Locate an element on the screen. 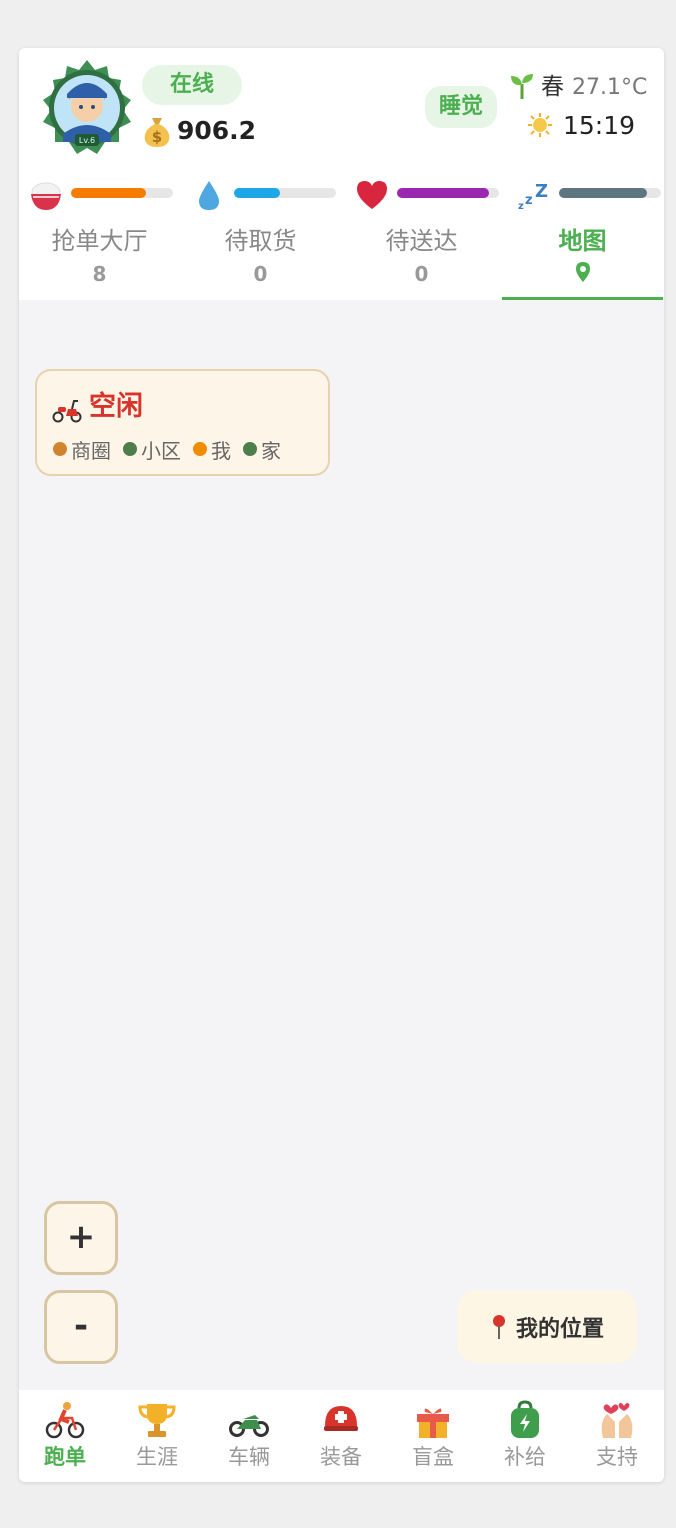  food-bar is located at coordinates (122, 193).